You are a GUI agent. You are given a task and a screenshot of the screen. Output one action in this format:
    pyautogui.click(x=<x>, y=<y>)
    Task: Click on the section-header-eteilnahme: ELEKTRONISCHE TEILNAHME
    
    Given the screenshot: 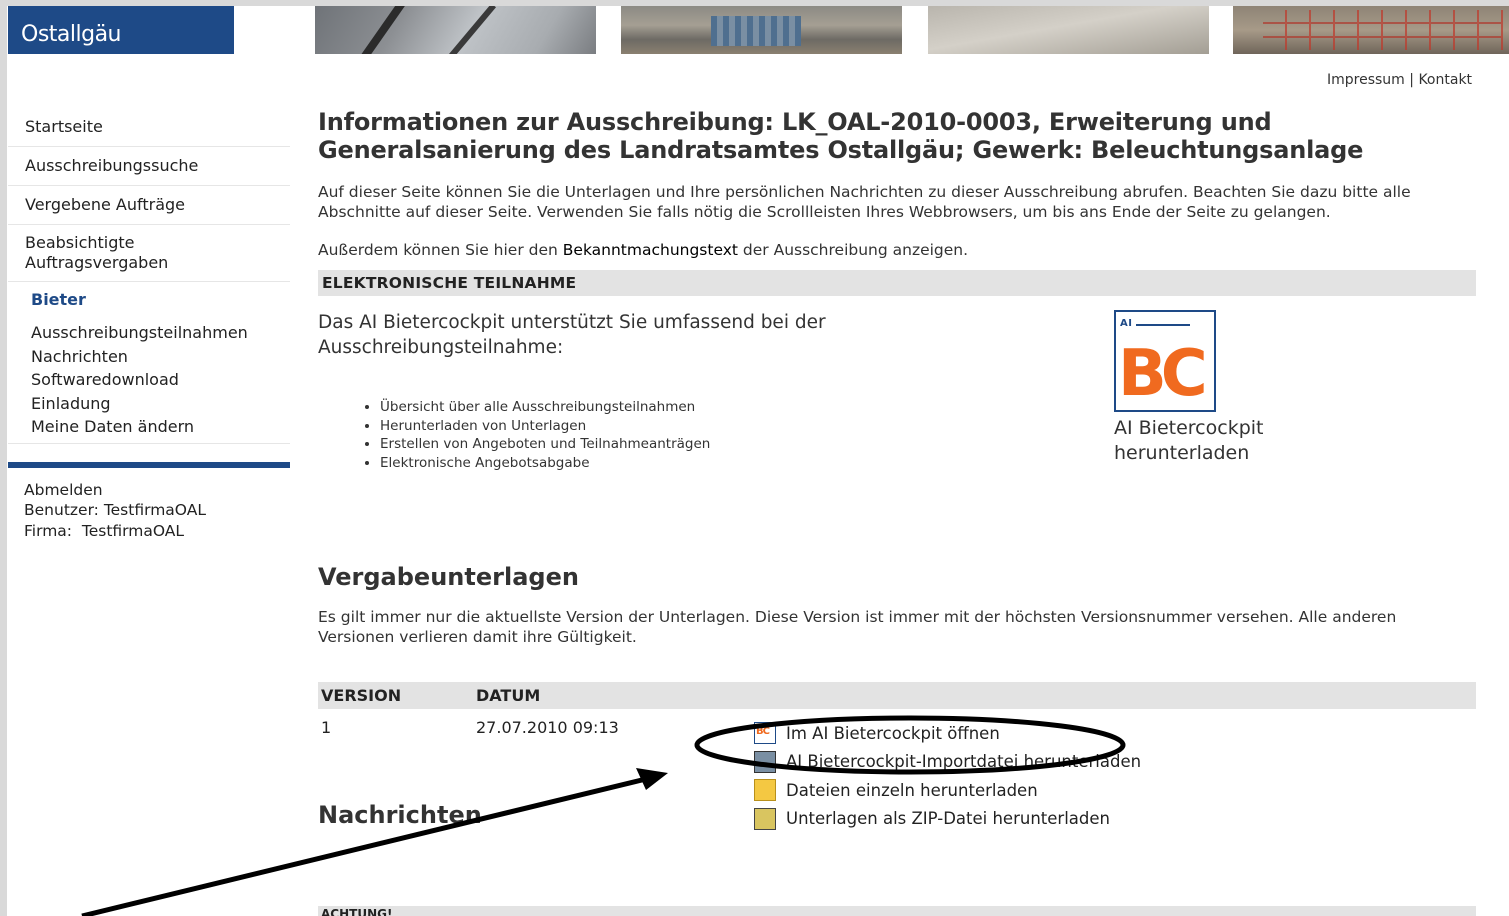 What is the action you would take?
    pyautogui.click(x=897, y=283)
    